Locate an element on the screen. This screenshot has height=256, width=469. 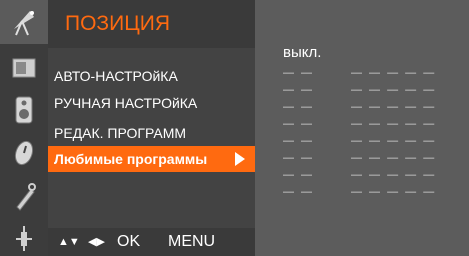
menu-item-favourite-programmes: Любимые программы is located at coordinates (151, 159).